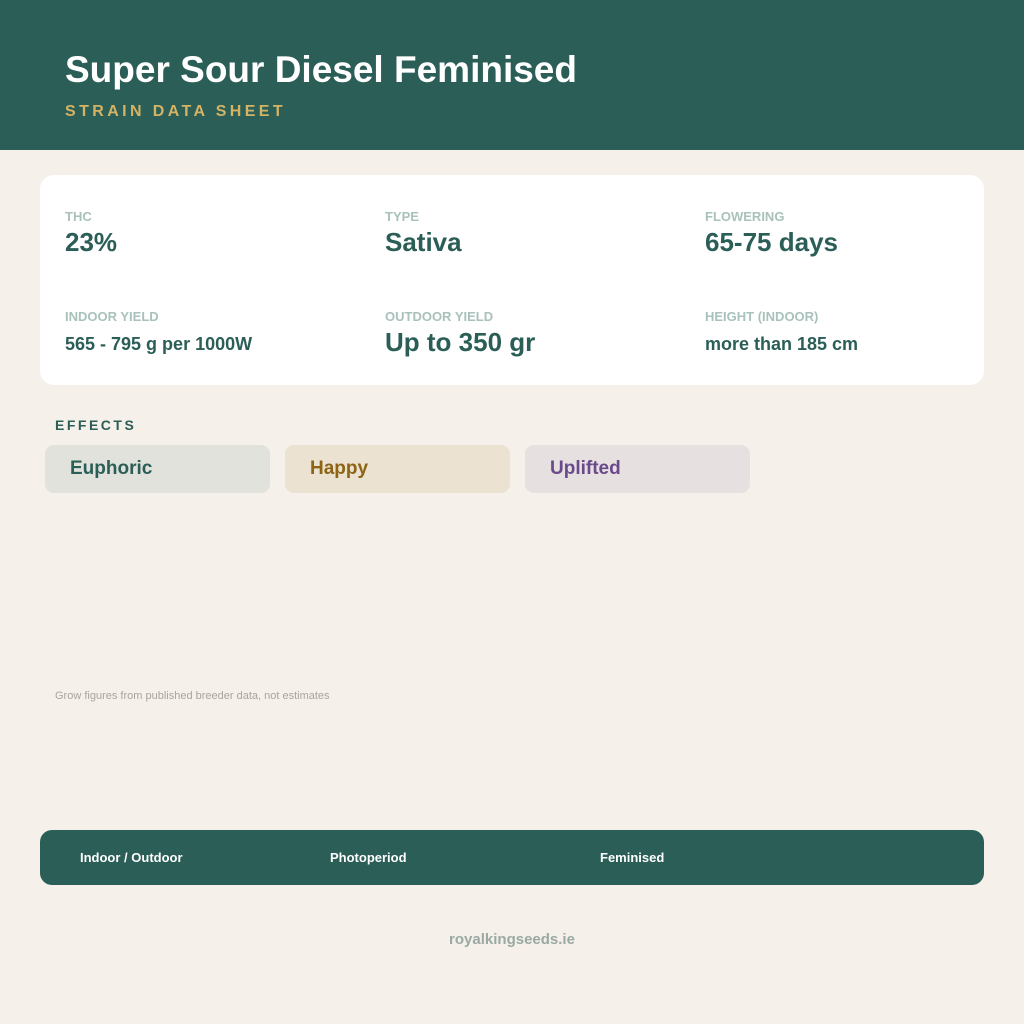 The width and height of the screenshot is (1024, 1024). What do you see at coordinates (157, 469) in the screenshot?
I see `effect-pill-euphoric: Euphoric` at bounding box center [157, 469].